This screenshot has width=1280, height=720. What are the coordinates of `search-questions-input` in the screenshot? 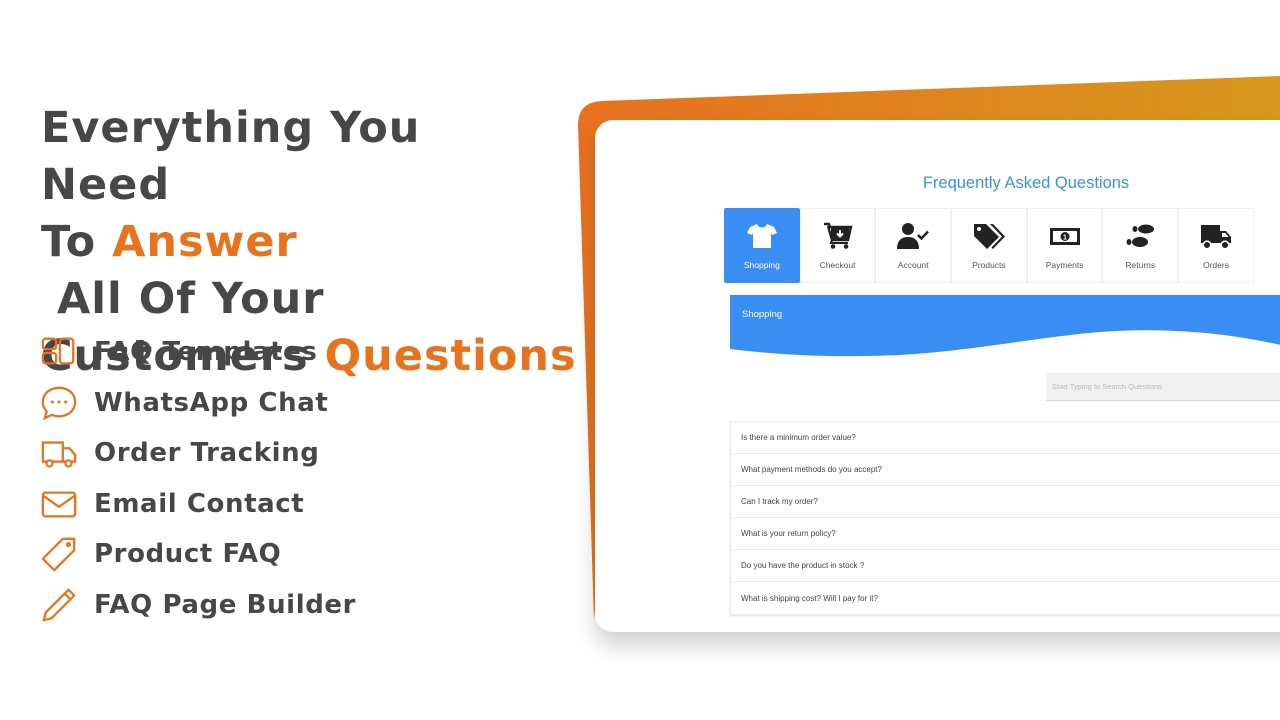 It's located at (1163, 387).